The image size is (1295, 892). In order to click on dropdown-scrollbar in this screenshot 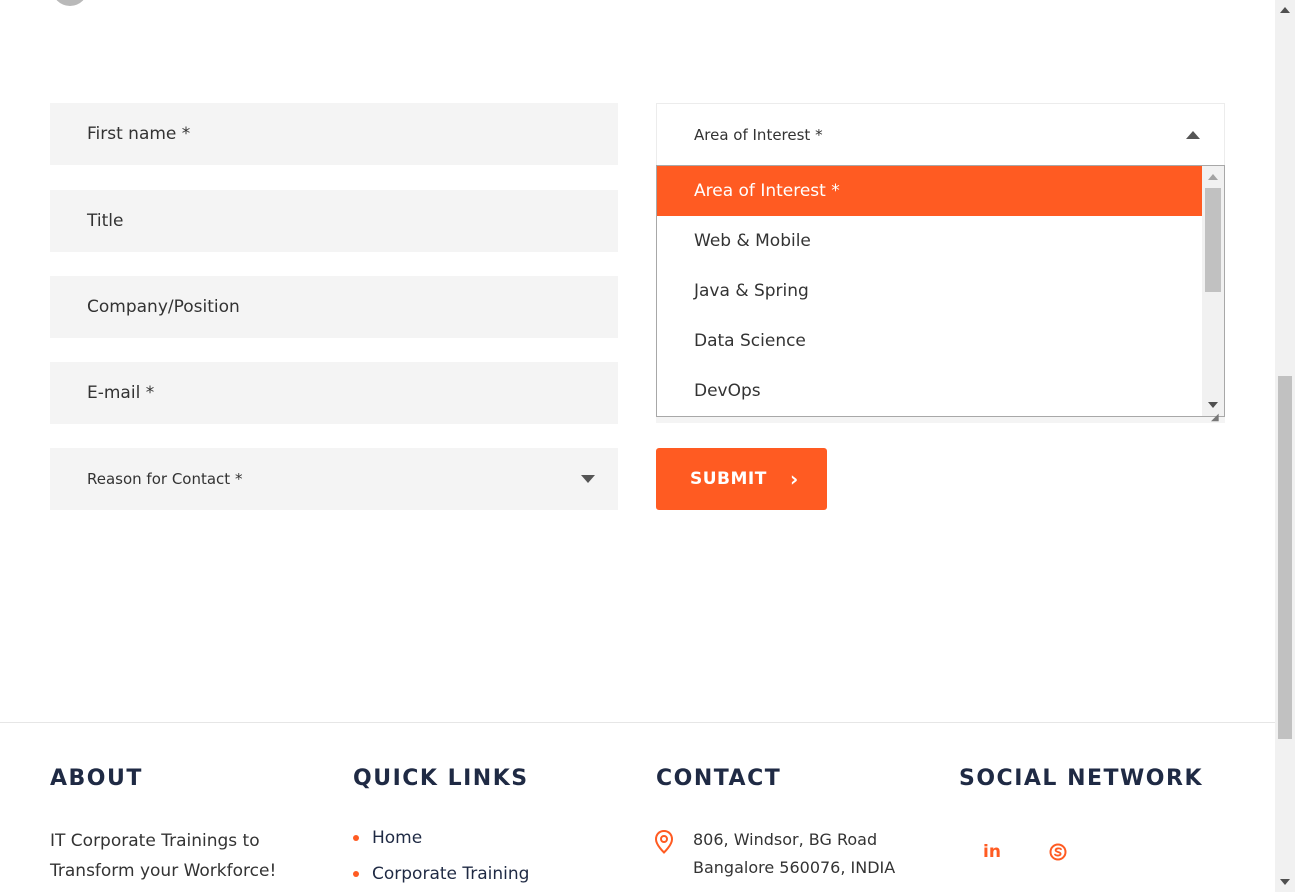, I will do `click(1213, 291)`.